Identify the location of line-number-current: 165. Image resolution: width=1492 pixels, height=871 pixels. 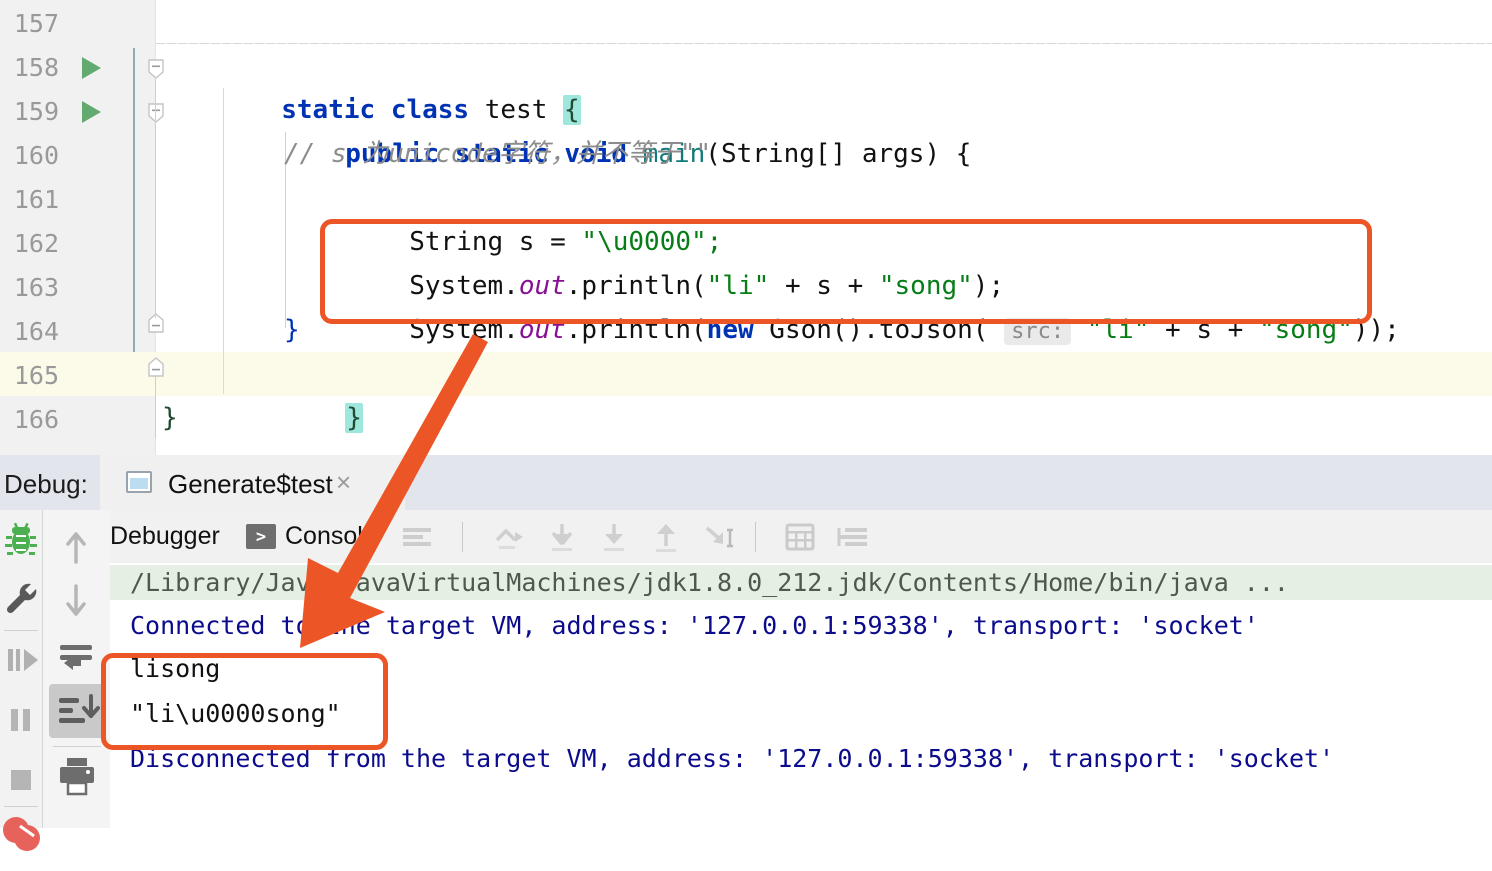
(36, 375).